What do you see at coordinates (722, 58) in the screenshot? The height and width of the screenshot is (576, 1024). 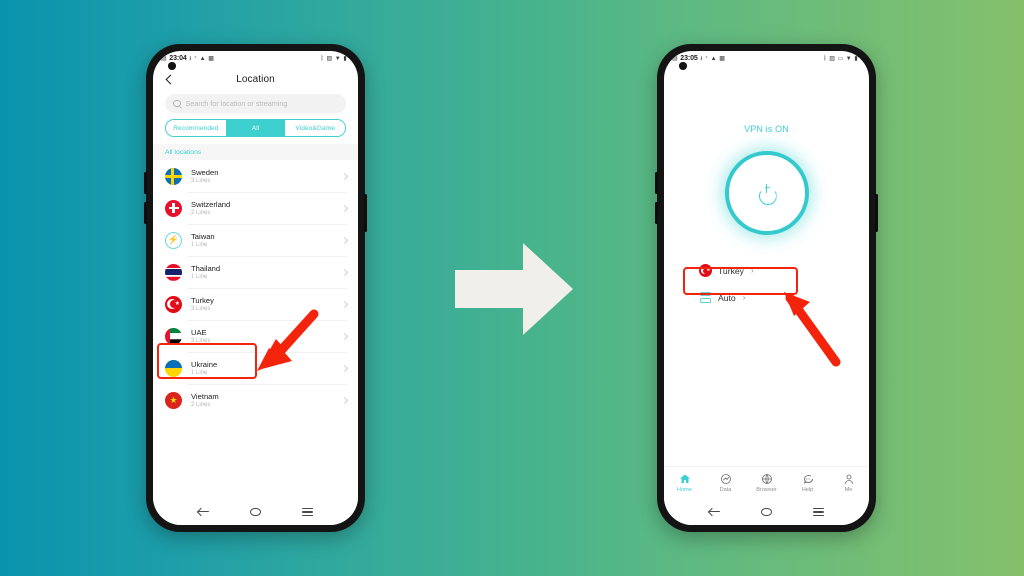 I see `screenshot-icon: ▩` at bounding box center [722, 58].